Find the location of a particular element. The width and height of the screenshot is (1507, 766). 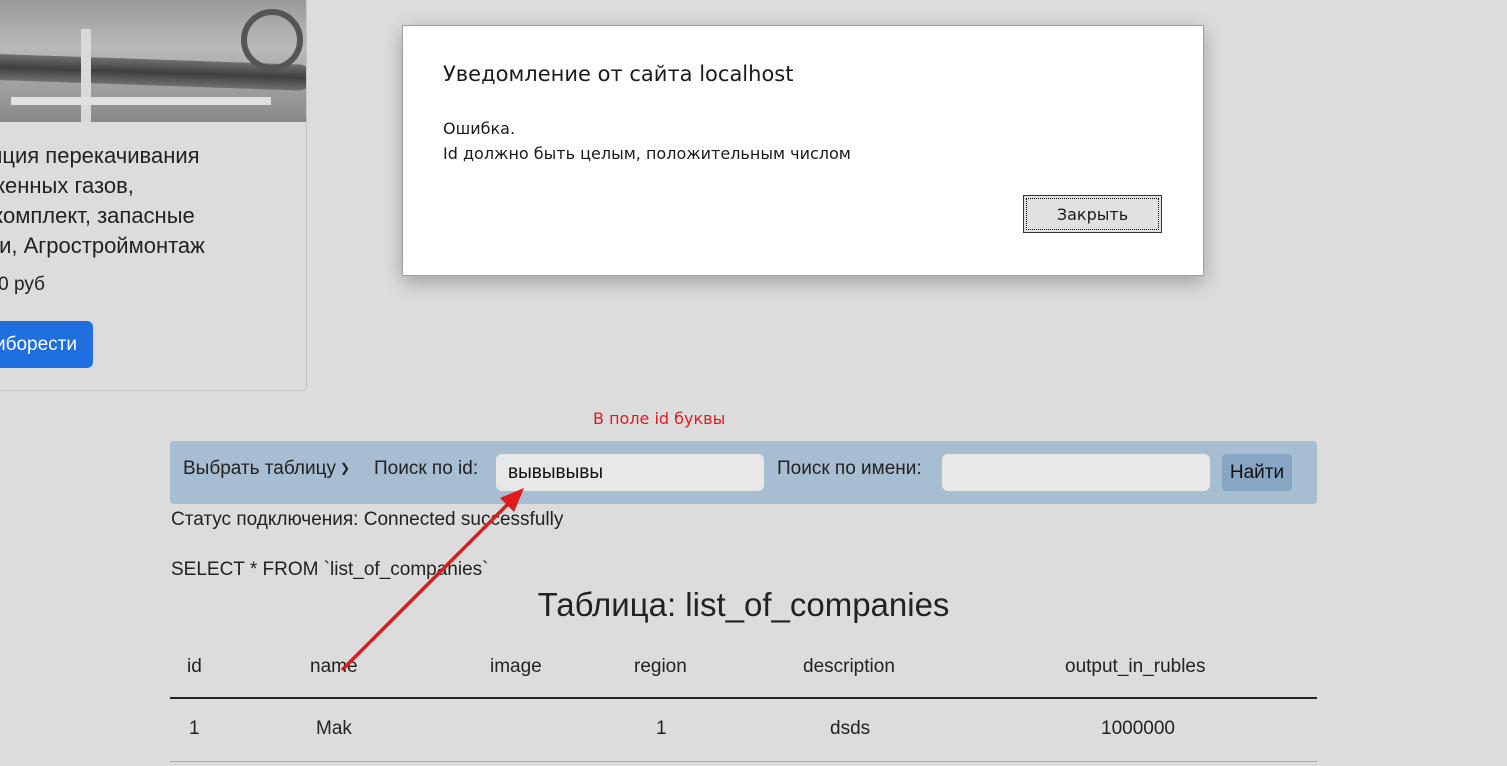

table-cell: dsds is located at coordinates (850, 728).